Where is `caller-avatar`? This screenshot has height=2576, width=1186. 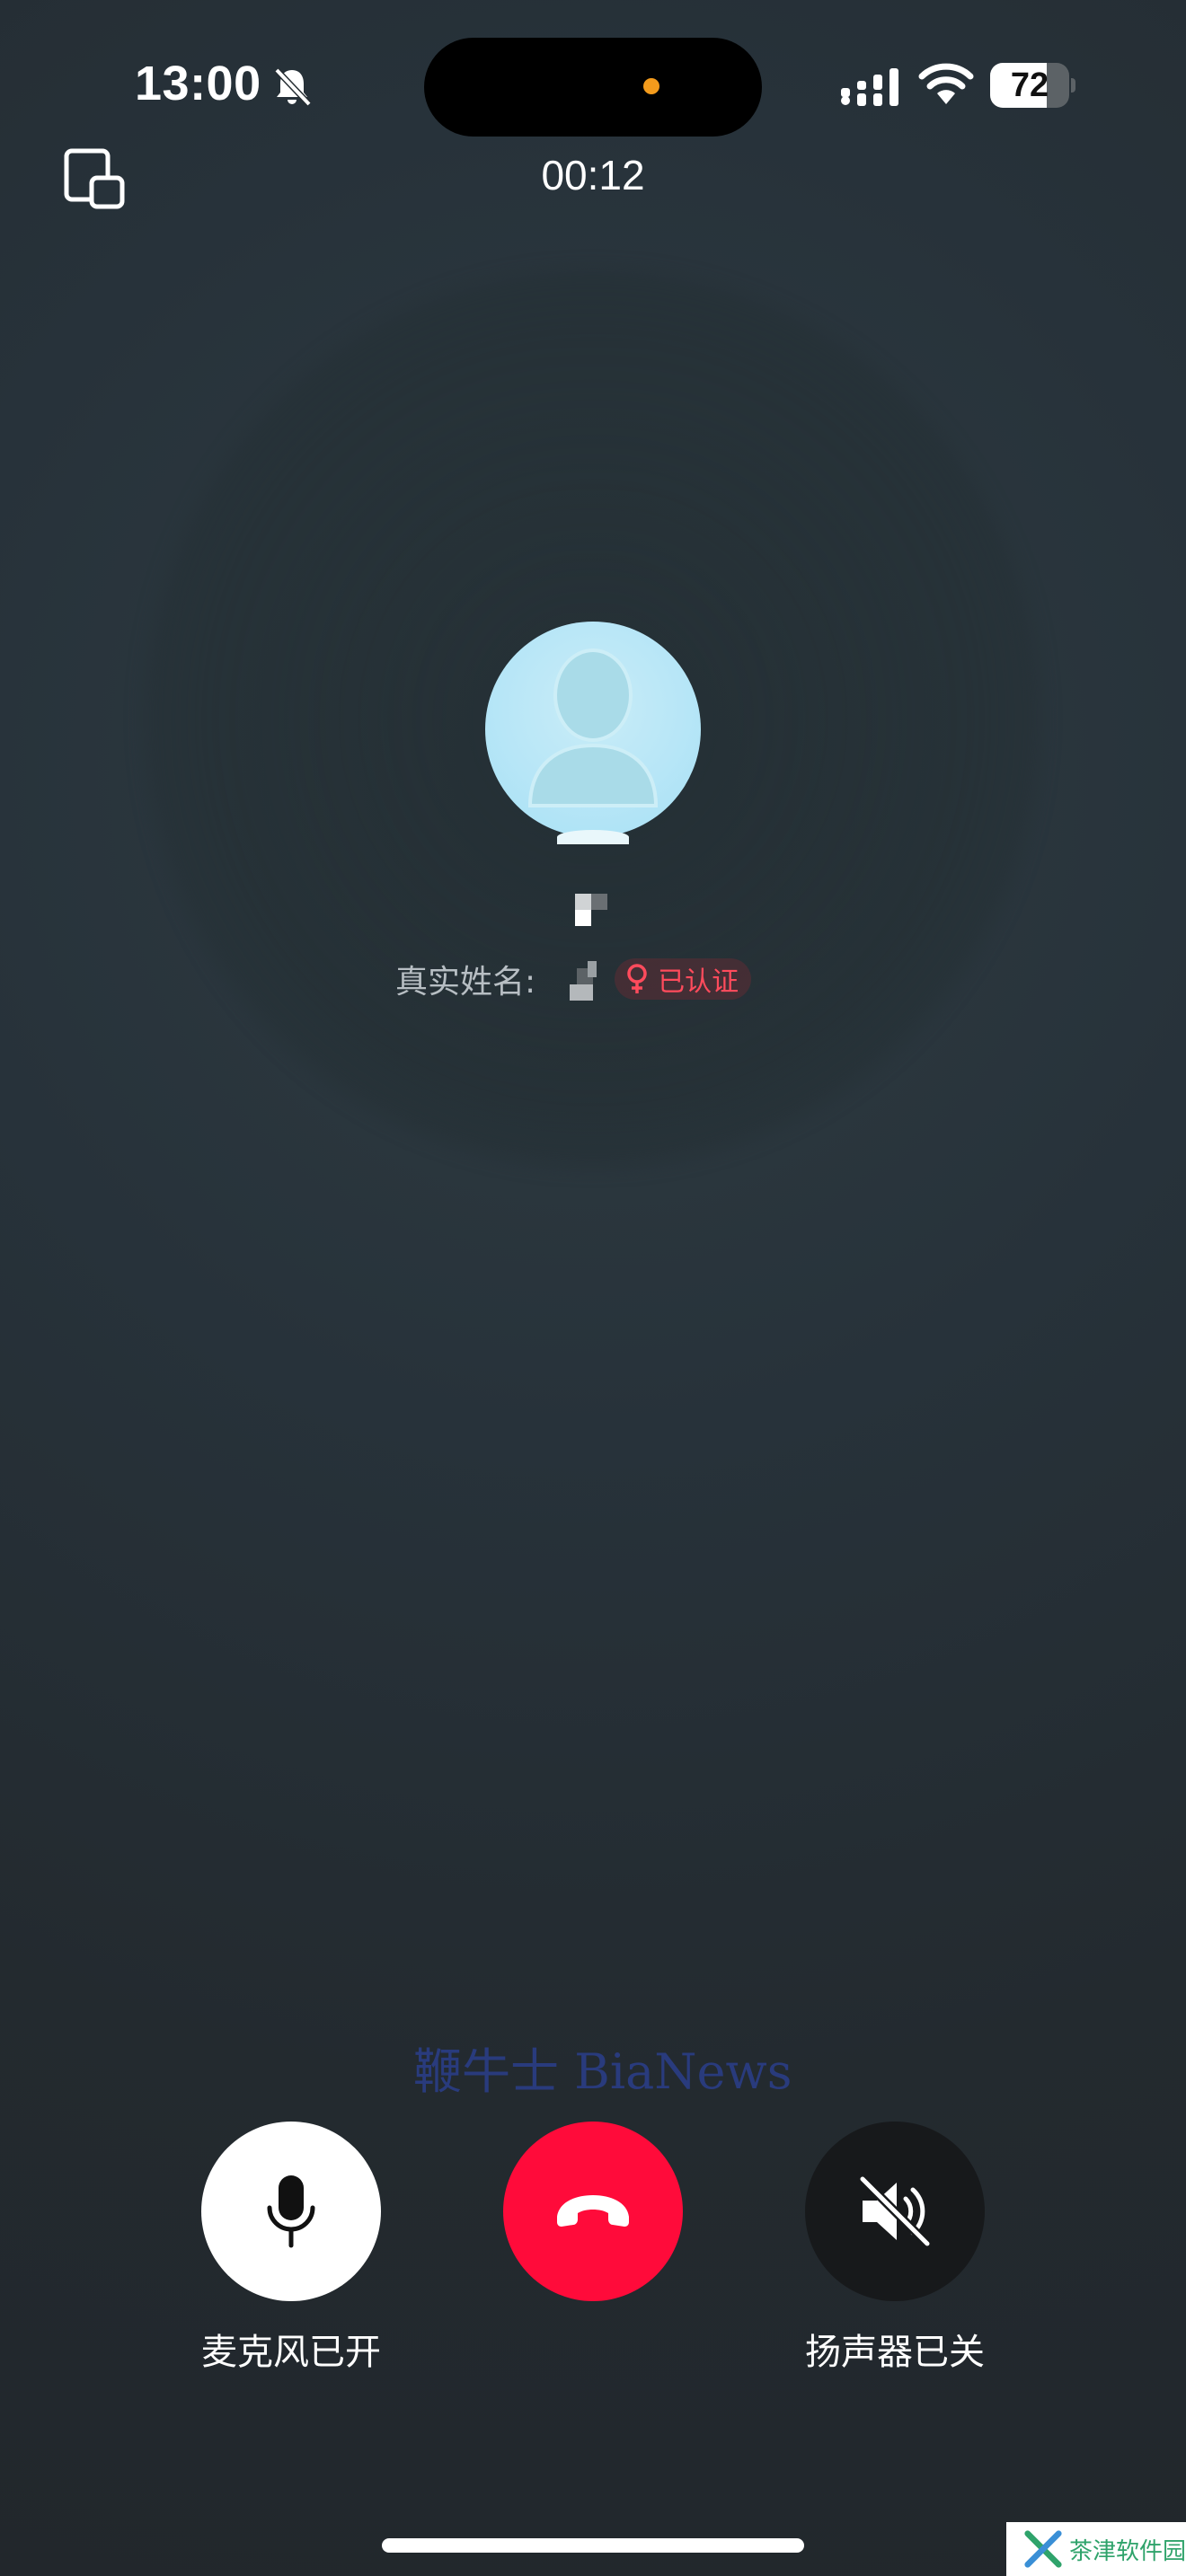
caller-avatar is located at coordinates (593, 729).